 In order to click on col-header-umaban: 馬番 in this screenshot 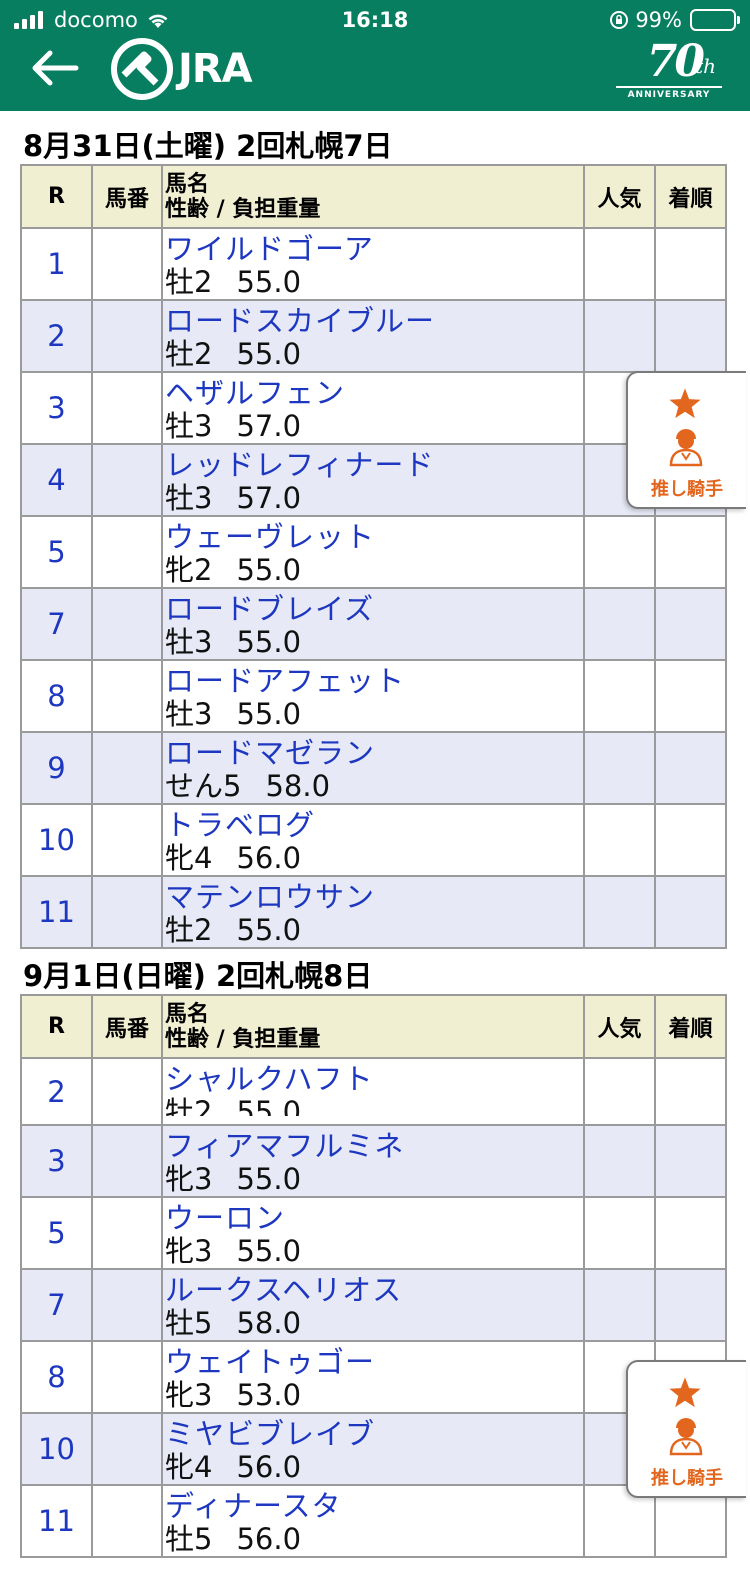, I will do `click(127, 1026)`.